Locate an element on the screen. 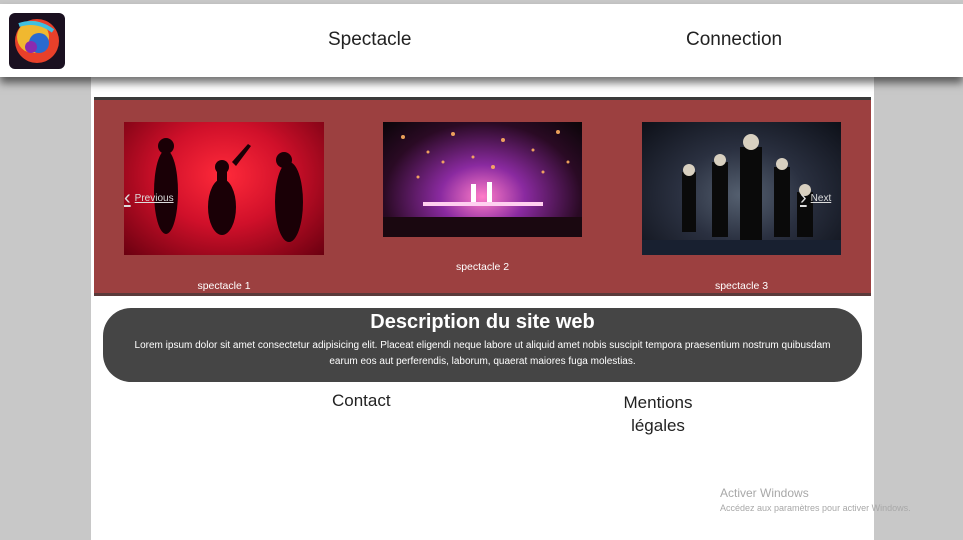 The width and height of the screenshot is (963, 540). chevron-right-icon: › is located at coordinates (803, 198).